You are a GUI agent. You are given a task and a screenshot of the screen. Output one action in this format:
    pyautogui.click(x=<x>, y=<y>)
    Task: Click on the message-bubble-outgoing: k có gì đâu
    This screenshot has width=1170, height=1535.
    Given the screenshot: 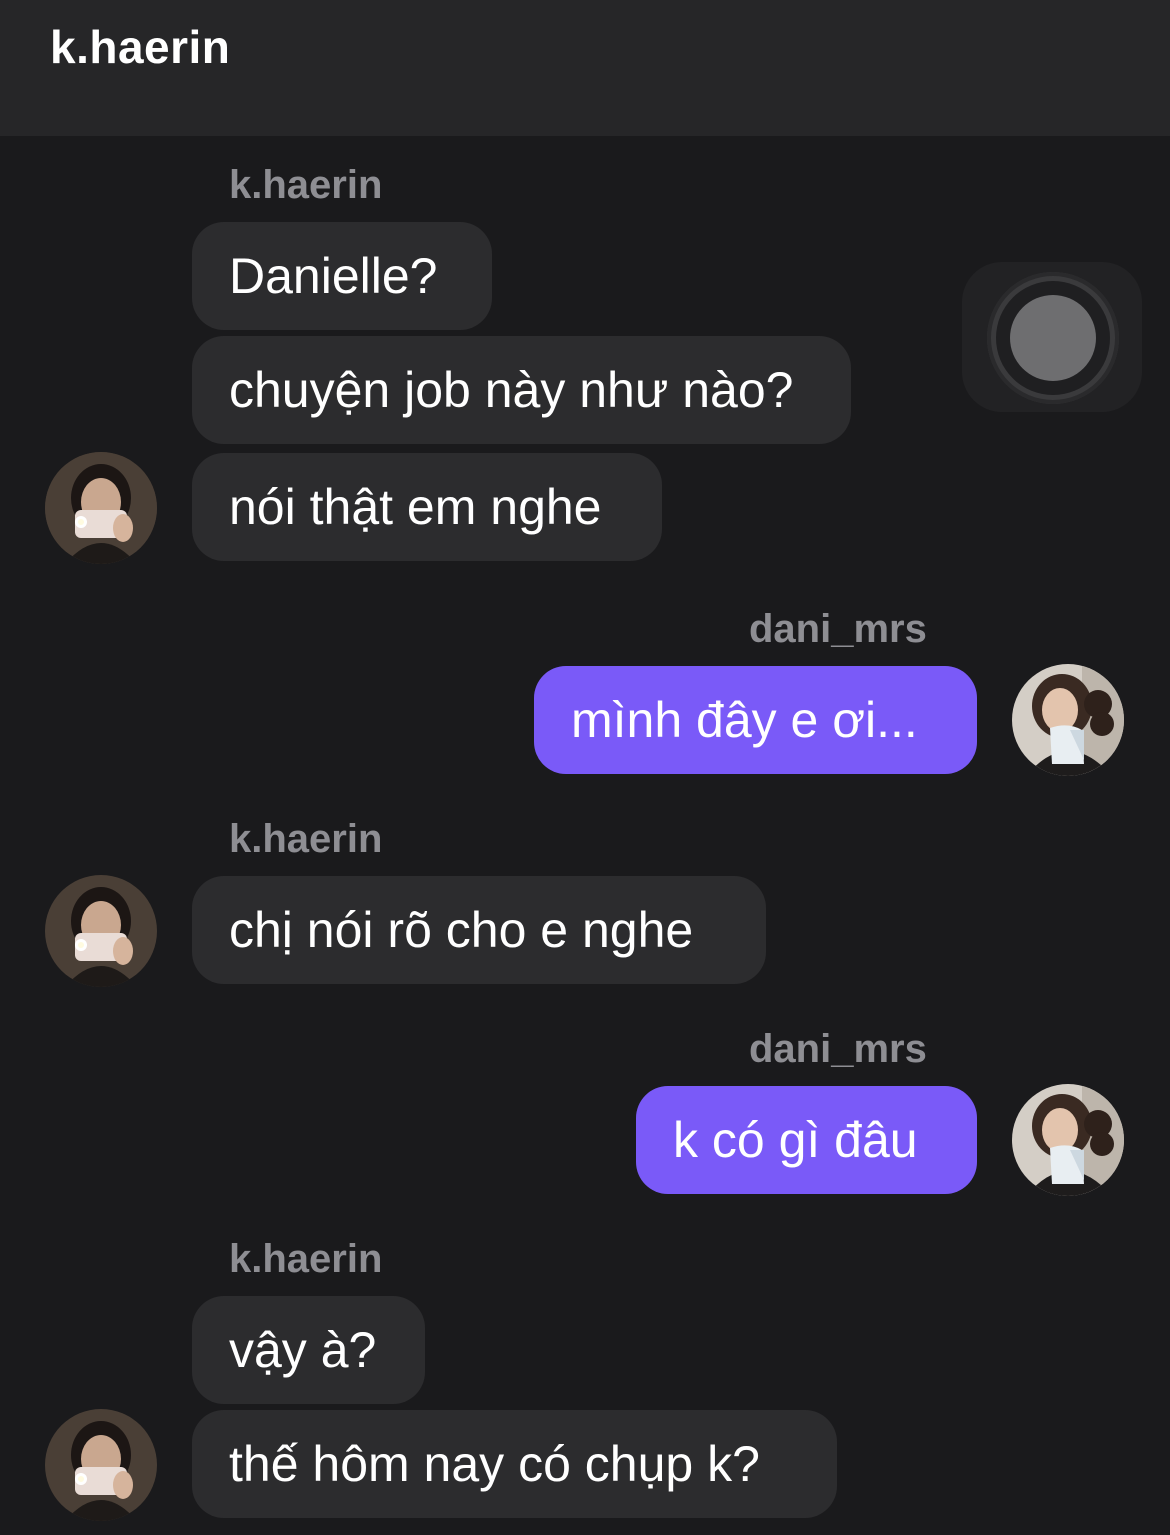 What is the action you would take?
    pyautogui.click(x=806, y=1140)
    